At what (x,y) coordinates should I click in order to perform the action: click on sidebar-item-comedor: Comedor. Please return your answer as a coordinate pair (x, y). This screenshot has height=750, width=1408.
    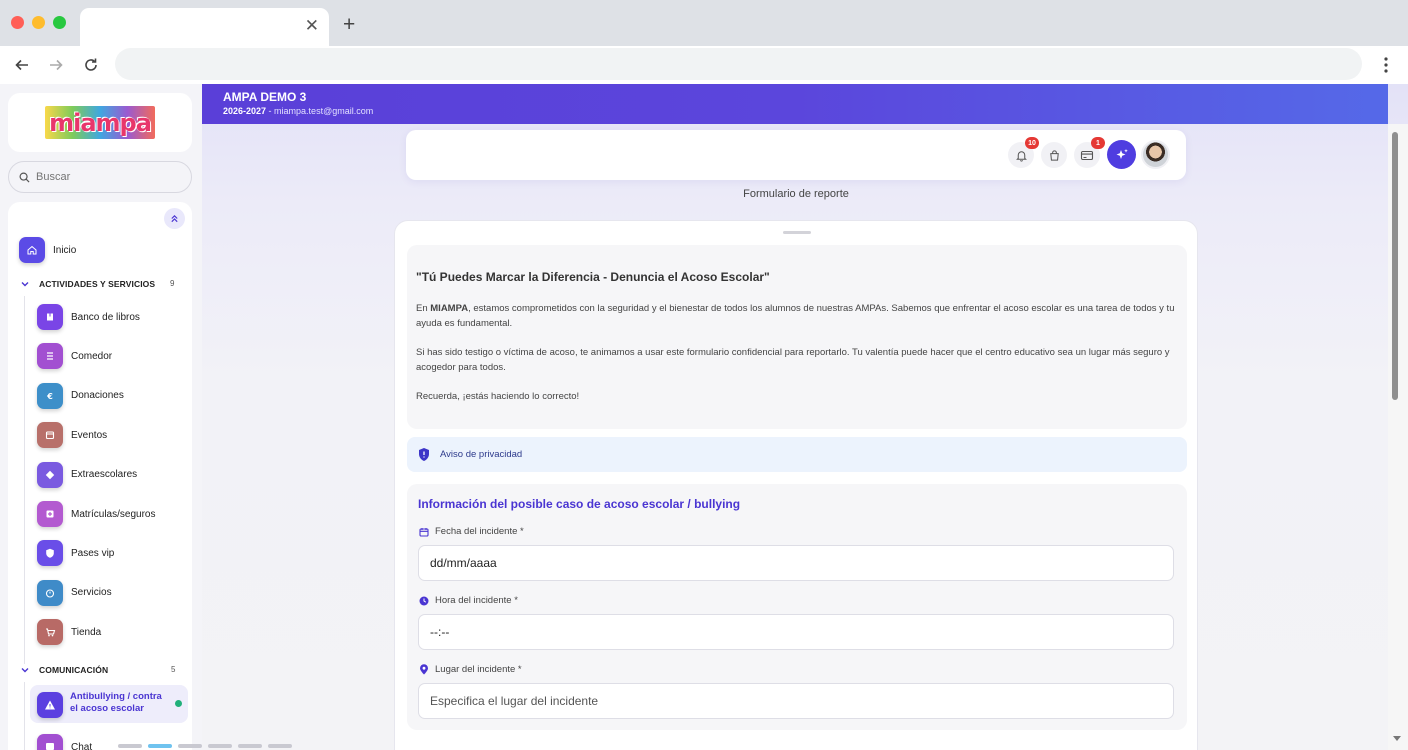
    Looking at the image, I should click on (74, 356).